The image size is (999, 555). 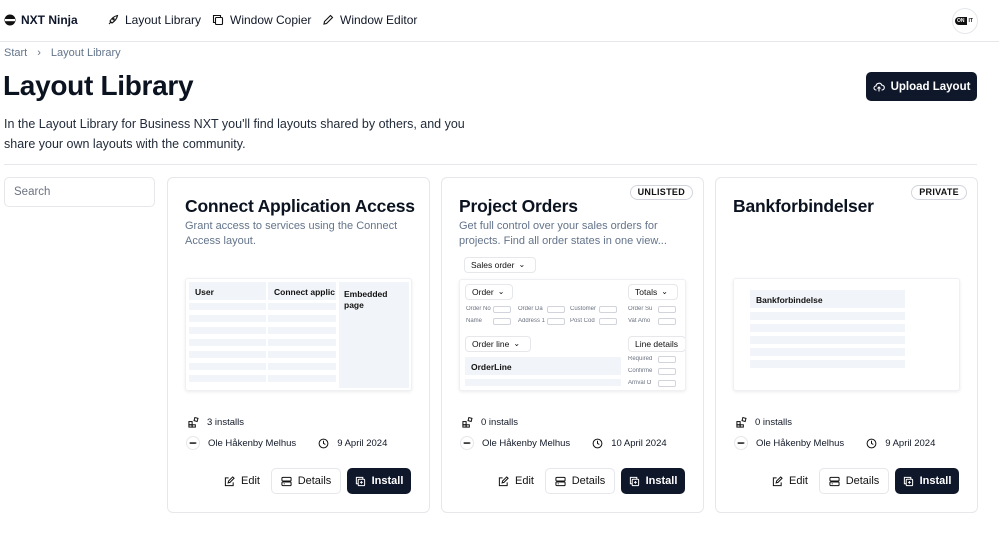 I want to click on preview-field-label: Arrival O, so click(x=640, y=383).